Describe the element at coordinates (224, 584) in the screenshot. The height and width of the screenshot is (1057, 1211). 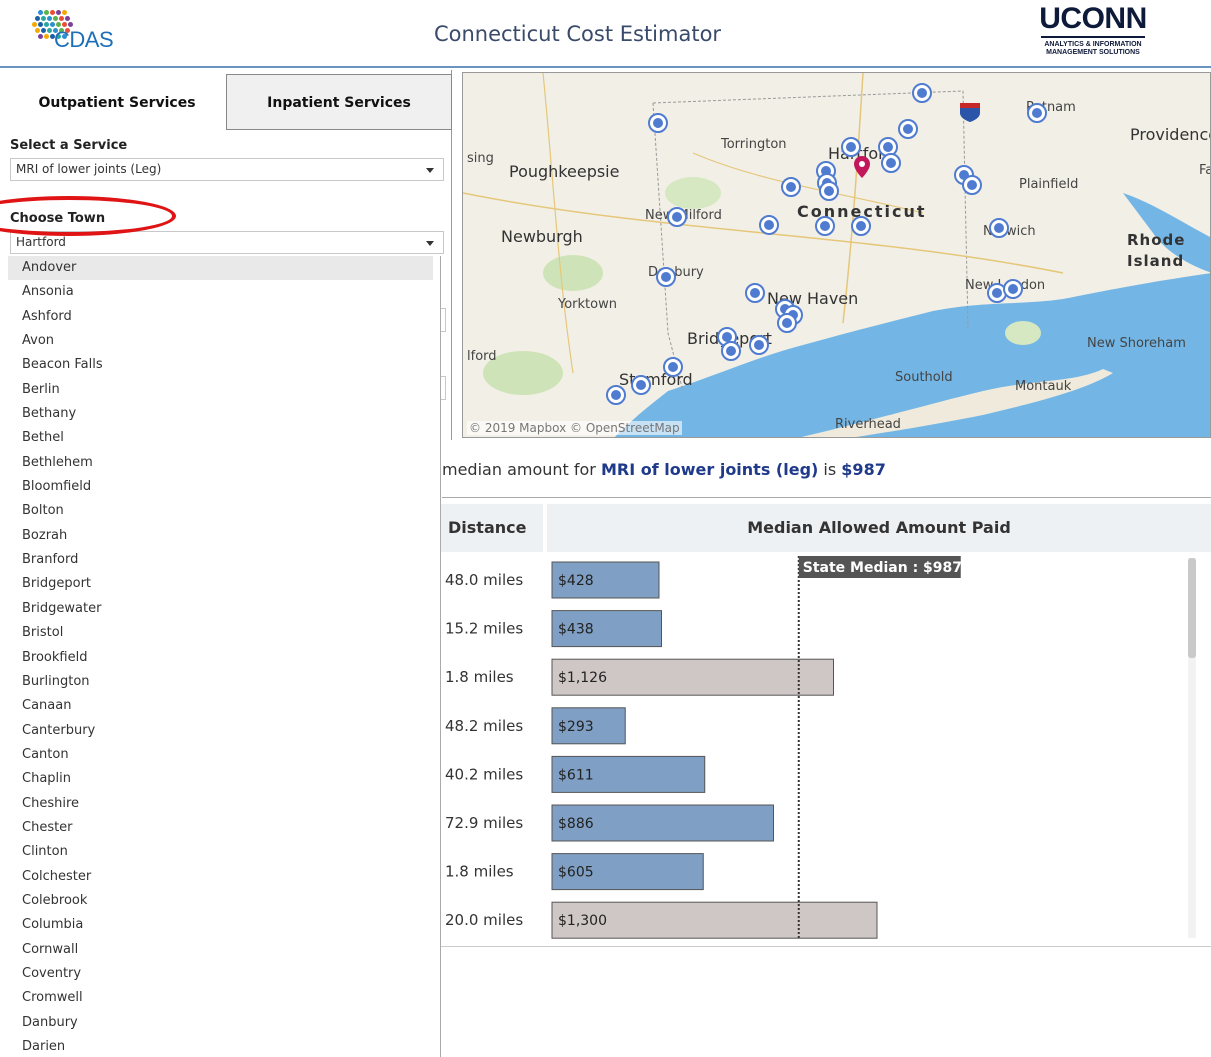
I see `town-option: Bridgeport` at that location.